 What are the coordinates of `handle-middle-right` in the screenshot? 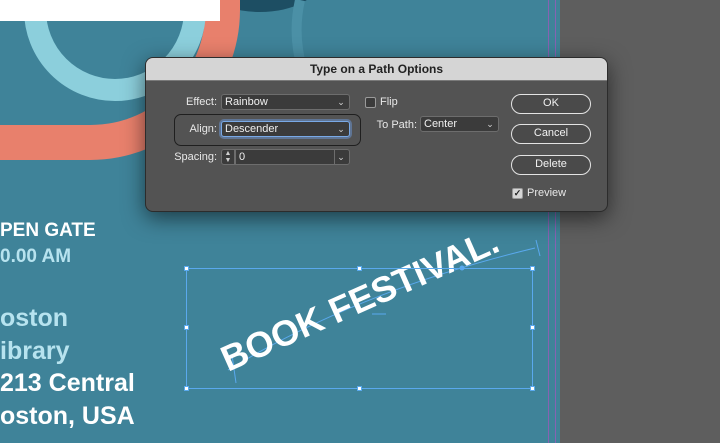 It's located at (532, 327).